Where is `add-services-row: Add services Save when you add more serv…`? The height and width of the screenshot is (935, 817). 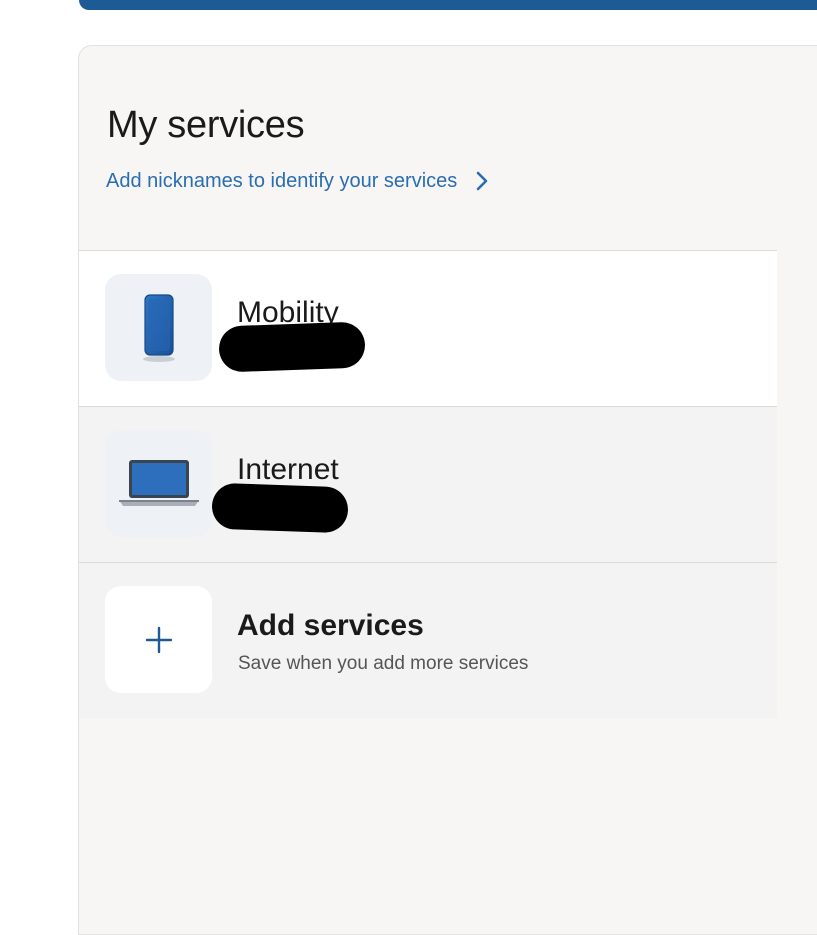
add-services-row: Add services Save when you add more serv… is located at coordinates (428, 640).